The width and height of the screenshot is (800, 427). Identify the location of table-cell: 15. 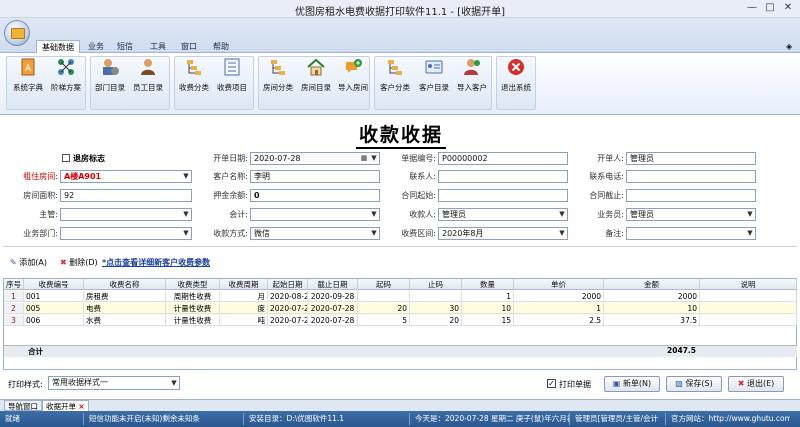
(488, 320).